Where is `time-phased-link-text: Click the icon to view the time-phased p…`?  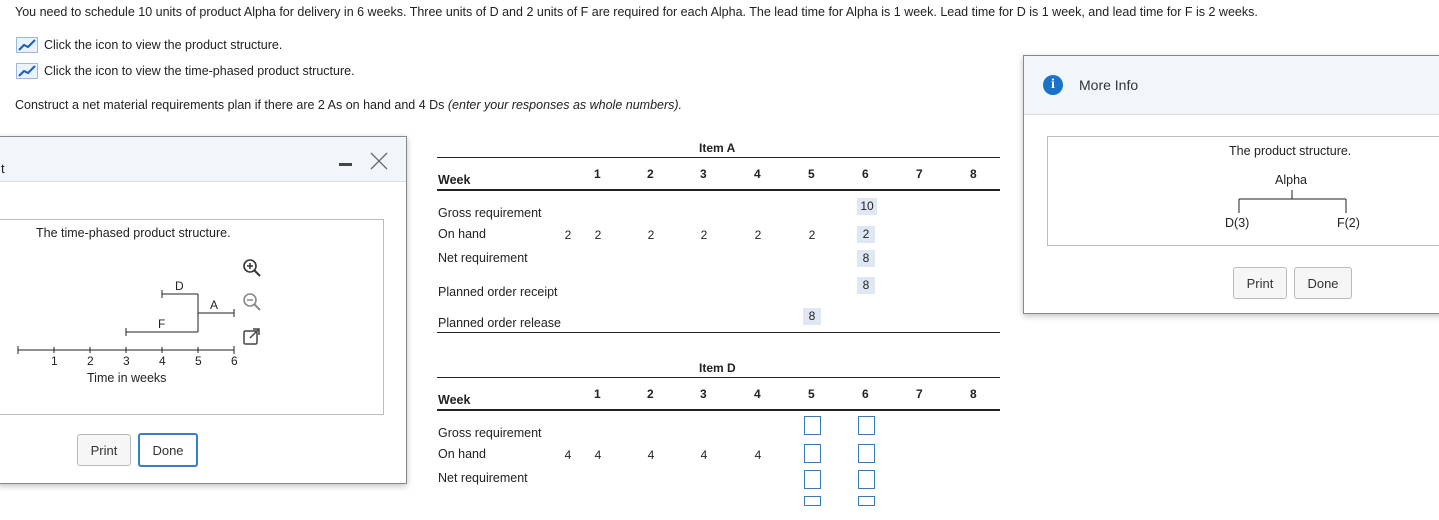
time-phased-link-text: Click the icon to view the time-phased p… is located at coordinates (199, 71).